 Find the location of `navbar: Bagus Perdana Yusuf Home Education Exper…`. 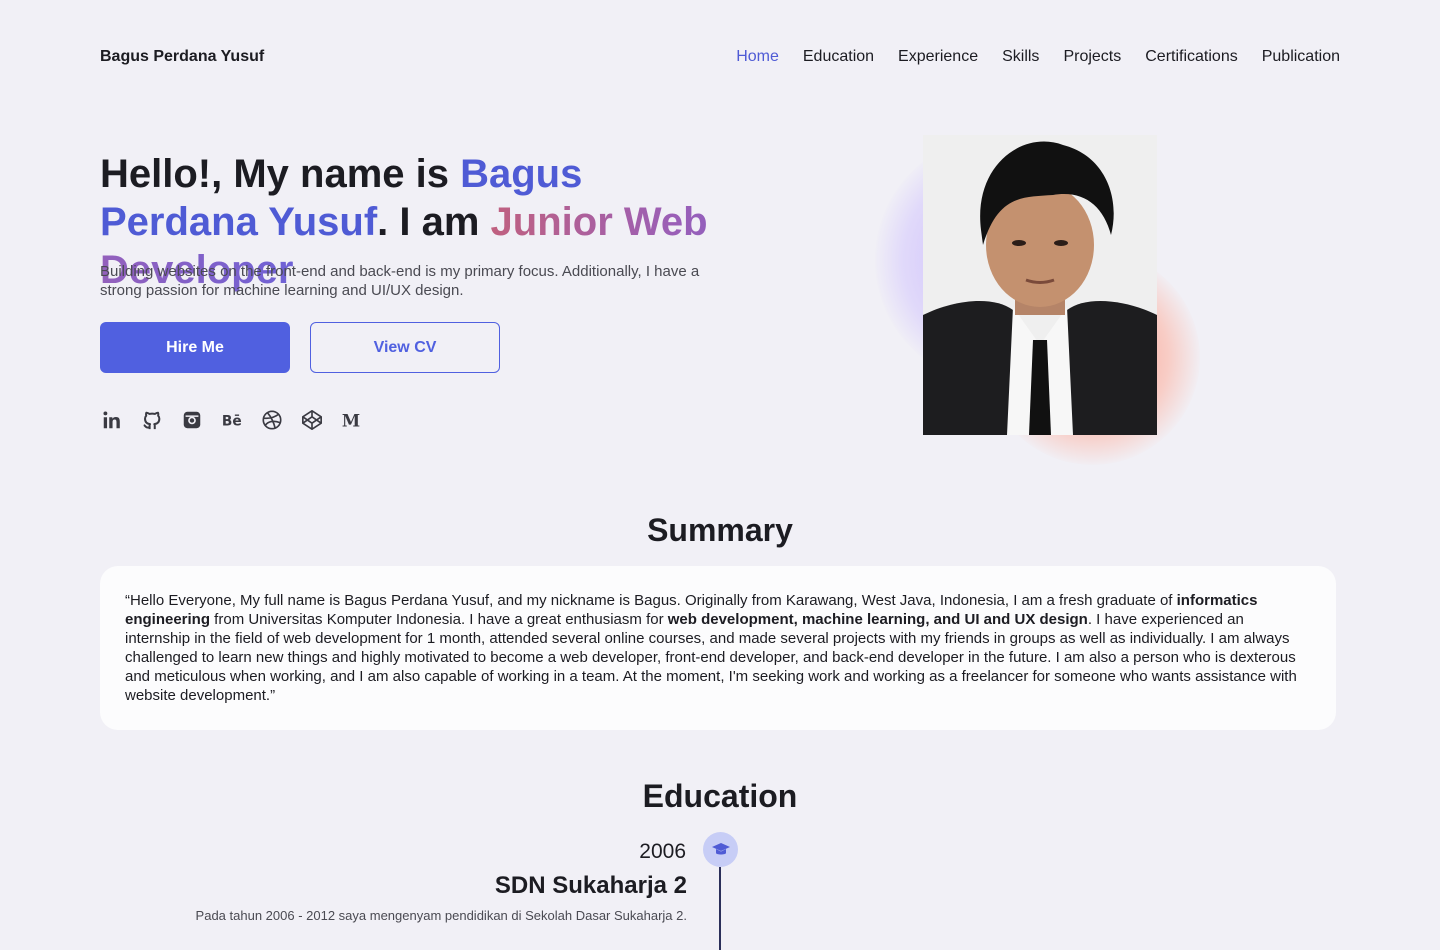

navbar: Bagus Perdana Yusuf Home Education Exper… is located at coordinates (720, 58).